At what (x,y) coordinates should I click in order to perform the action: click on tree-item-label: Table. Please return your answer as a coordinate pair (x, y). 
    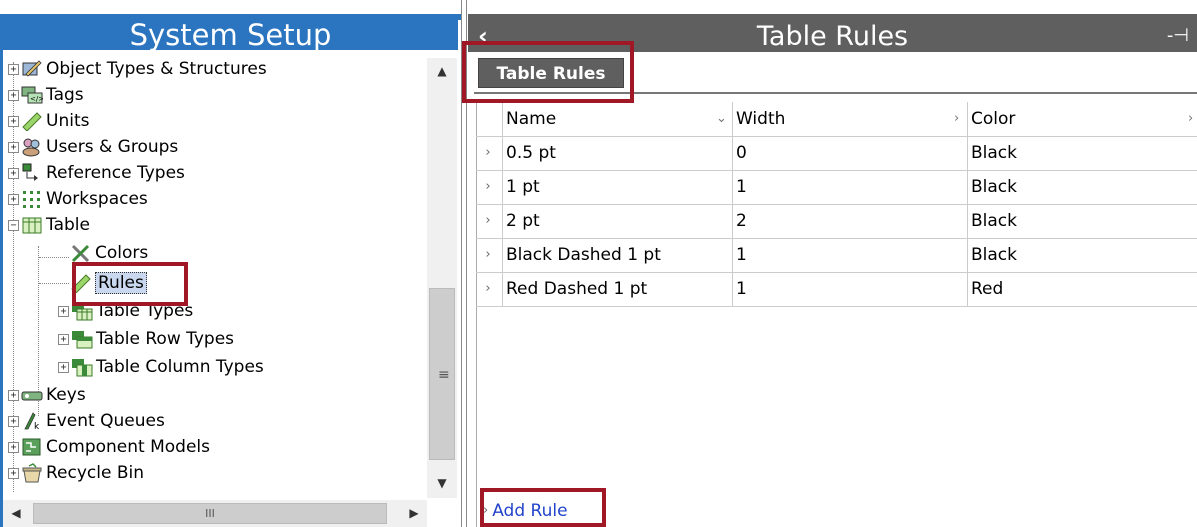
    Looking at the image, I should click on (68, 225).